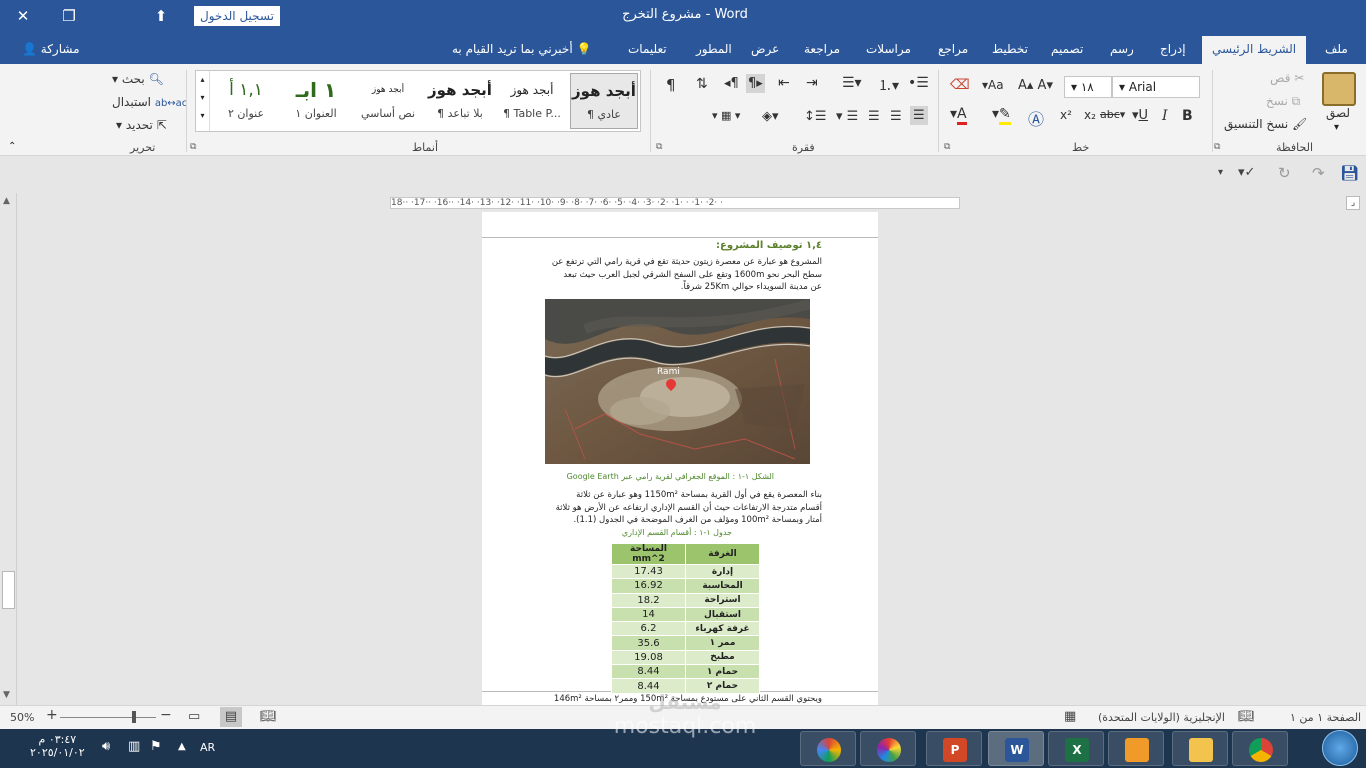 The image size is (1366, 768). Describe the element at coordinates (815, 116) in the screenshot. I see `line-spacing-icon: ↕☰` at that location.